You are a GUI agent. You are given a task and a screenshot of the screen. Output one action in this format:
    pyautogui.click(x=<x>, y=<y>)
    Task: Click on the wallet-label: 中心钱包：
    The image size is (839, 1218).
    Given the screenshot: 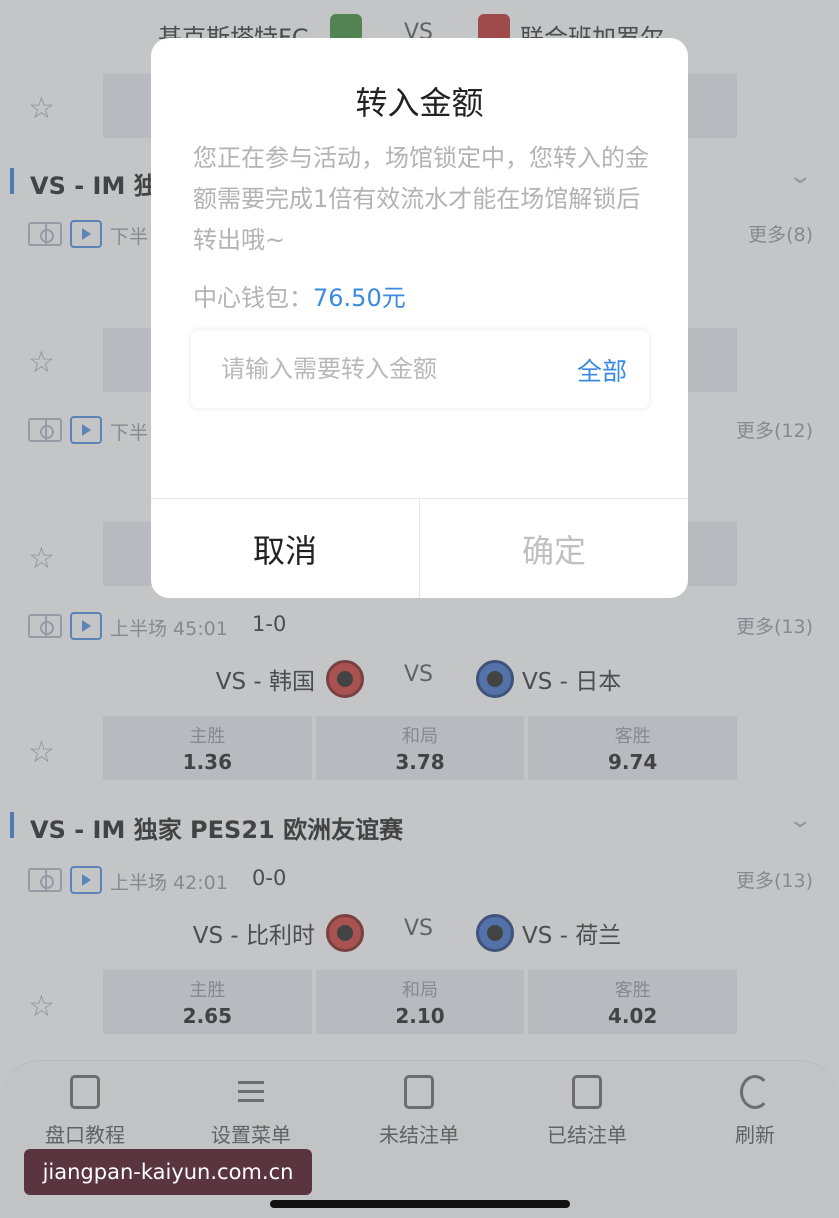 What is the action you would take?
    pyautogui.click(x=253, y=298)
    